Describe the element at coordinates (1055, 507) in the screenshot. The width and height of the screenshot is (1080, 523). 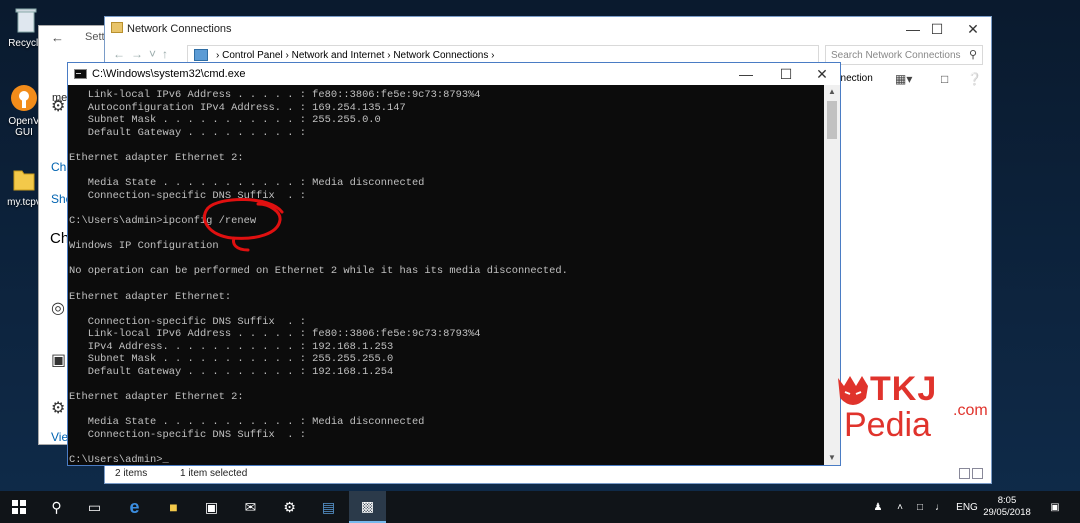
I see `notification-icon: ▣` at that location.